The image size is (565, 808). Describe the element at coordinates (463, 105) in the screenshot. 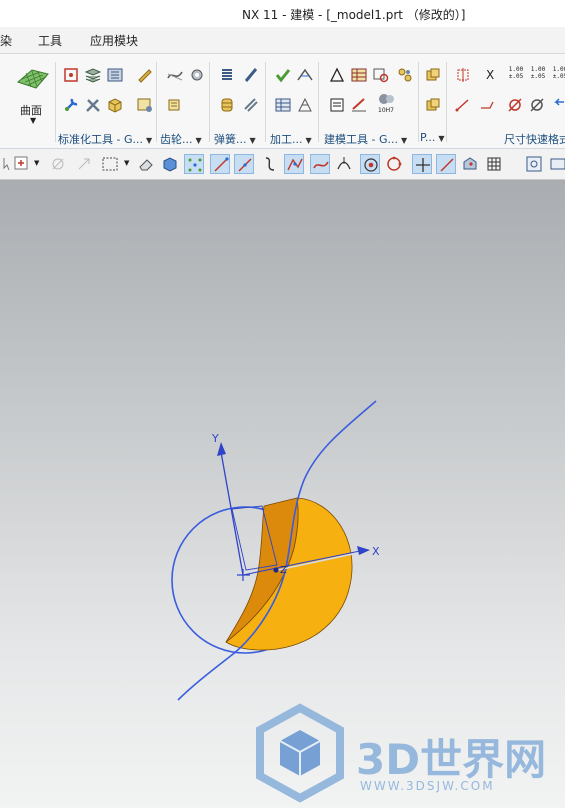

I see `dimension-line-icon` at that location.